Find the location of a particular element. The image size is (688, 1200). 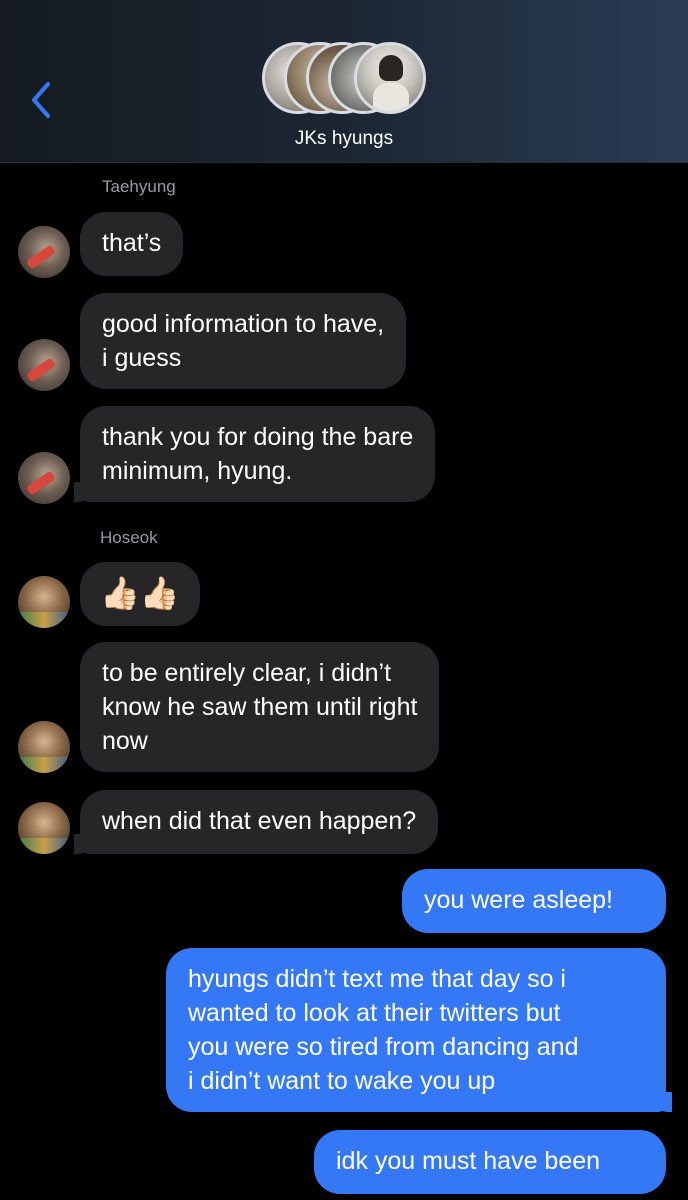

thumbs-up-icon: 👍🏻👍🏻 is located at coordinates (140, 593).